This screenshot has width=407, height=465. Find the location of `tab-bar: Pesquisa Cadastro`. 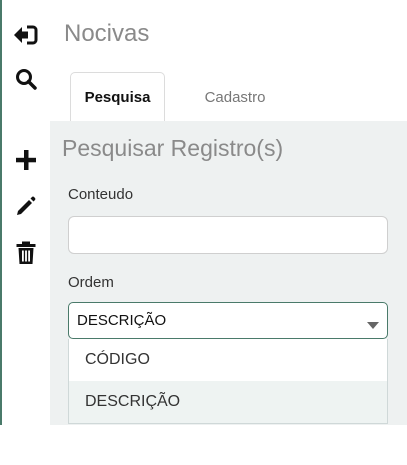

tab-bar: Pesquisa Cadastro is located at coordinates (230, 97).